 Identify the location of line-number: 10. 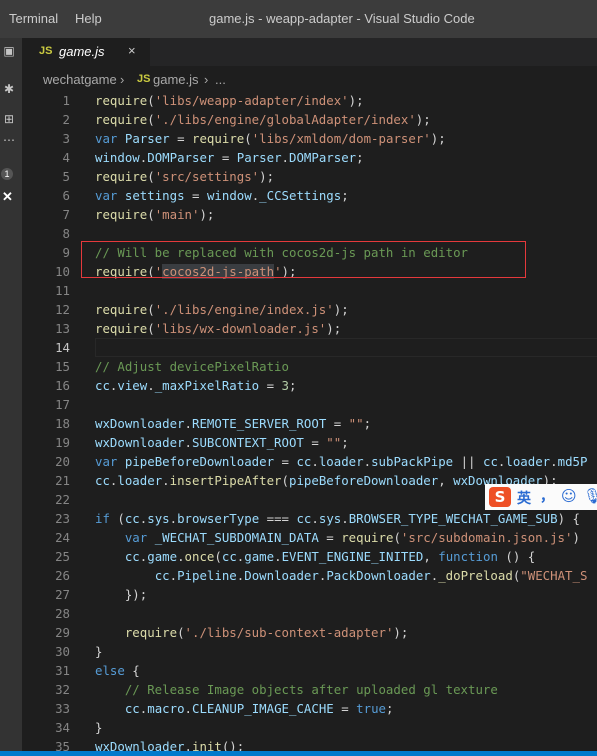
(62, 271).